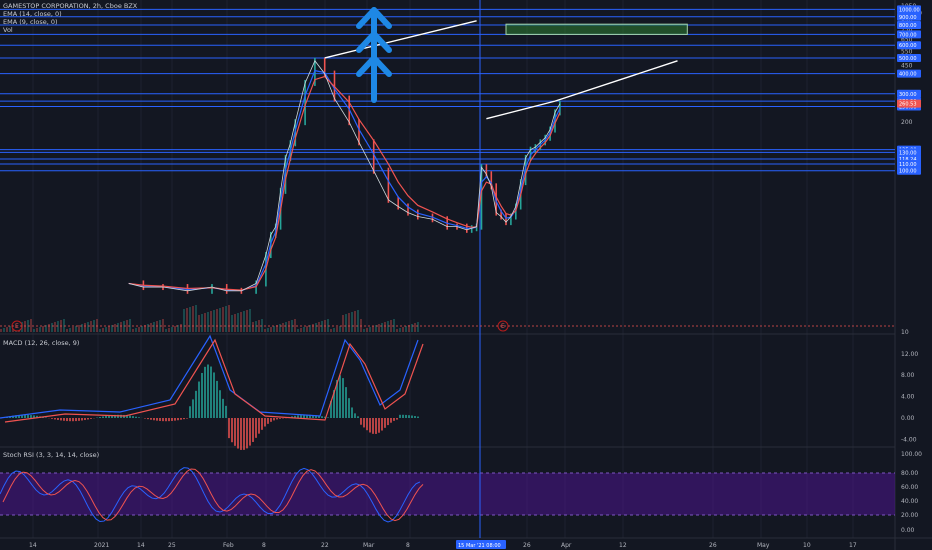  Describe the element at coordinates (264, 545) in the screenshot. I see `time-tick-label-5: 8` at that location.